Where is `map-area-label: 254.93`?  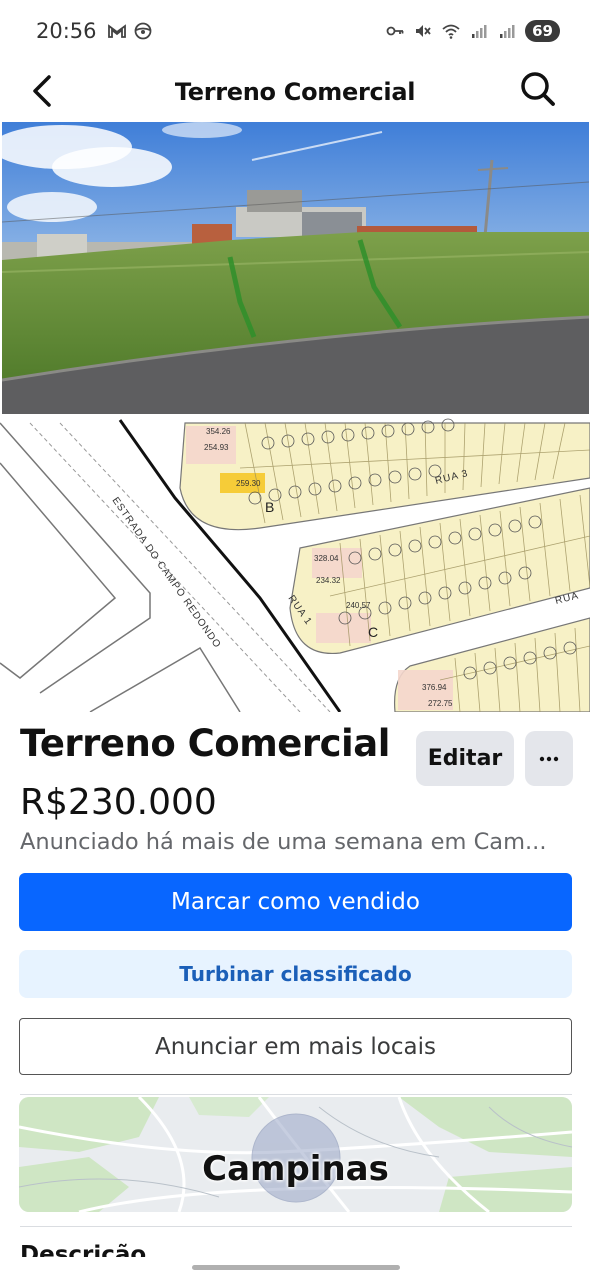 map-area-label: 254.93 is located at coordinates (216, 447).